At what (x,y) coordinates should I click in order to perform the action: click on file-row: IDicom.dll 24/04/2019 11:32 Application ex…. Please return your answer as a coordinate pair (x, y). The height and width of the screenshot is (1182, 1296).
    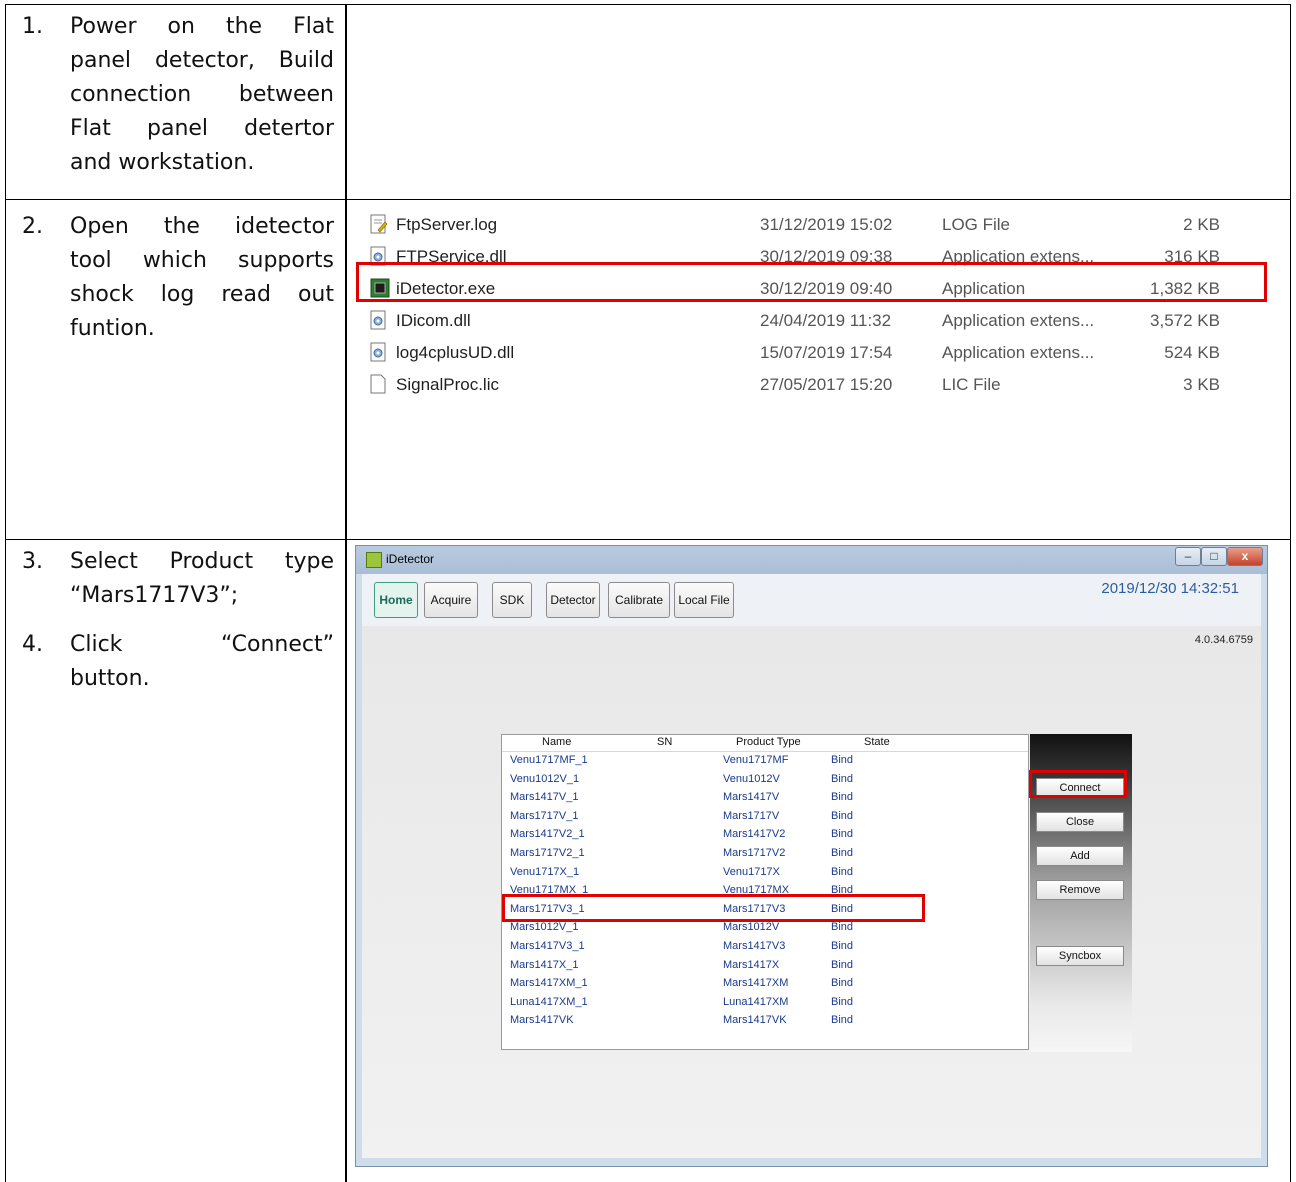
    Looking at the image, I should click on (813, 320).